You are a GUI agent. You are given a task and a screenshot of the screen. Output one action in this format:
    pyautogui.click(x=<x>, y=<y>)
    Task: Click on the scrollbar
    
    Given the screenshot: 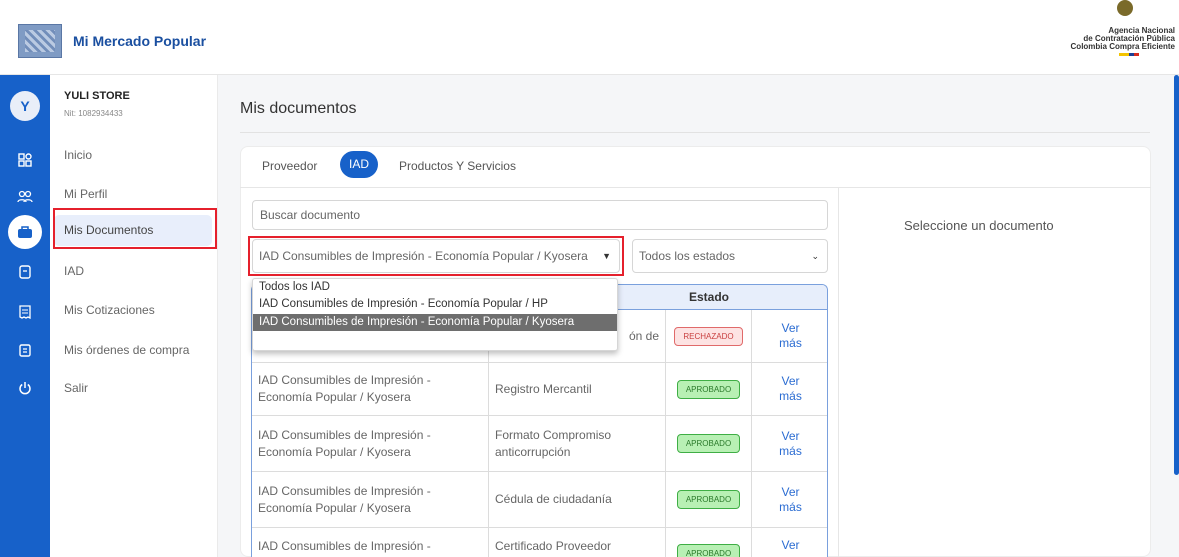 What is the action you would take?
    pyautogui.click(x=1176, y=275)
    